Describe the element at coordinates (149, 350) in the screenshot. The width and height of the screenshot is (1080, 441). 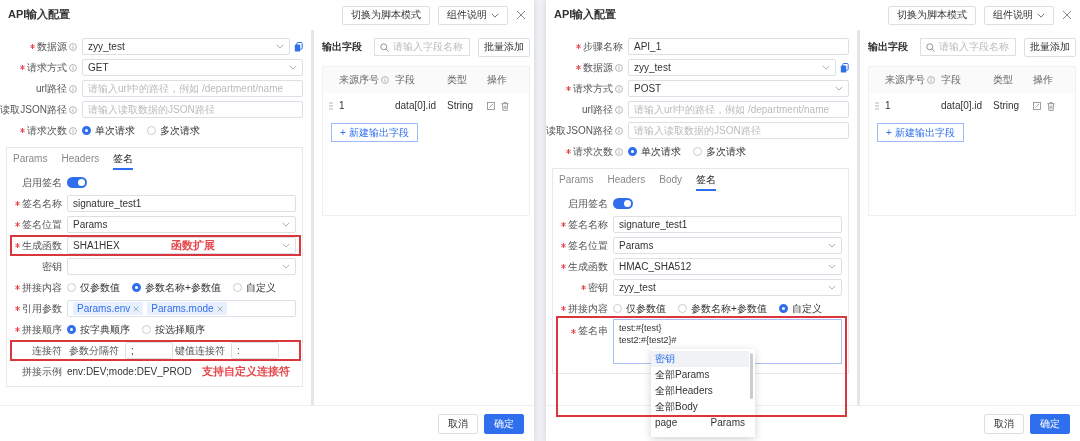
I see `input-field: ;` at that location.